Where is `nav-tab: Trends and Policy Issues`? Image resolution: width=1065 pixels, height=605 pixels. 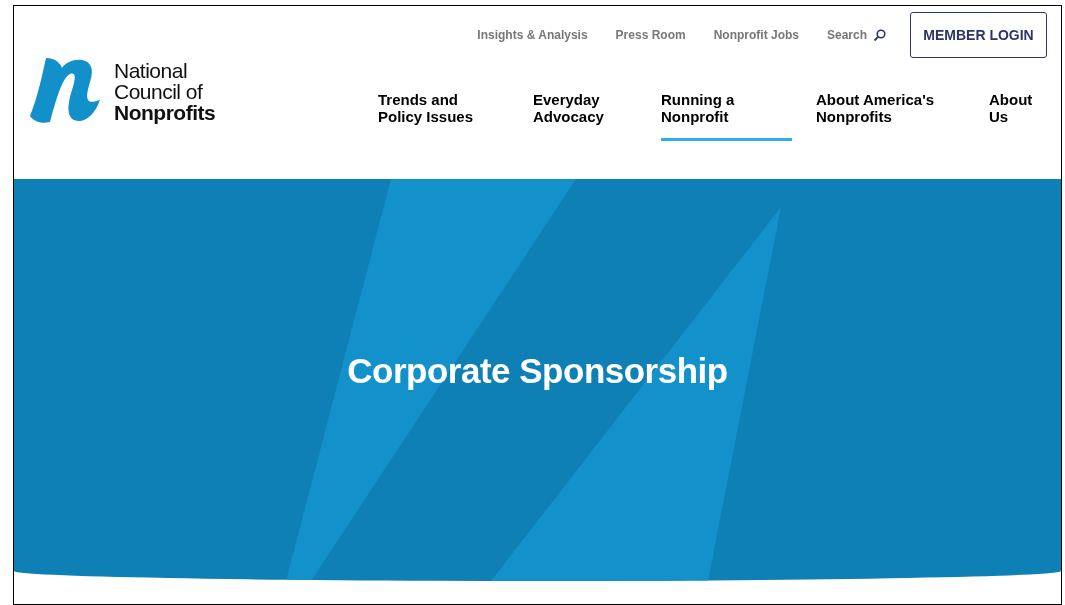
nav-tab: Trends and Policy Issues is located at coordinates (455, 116).